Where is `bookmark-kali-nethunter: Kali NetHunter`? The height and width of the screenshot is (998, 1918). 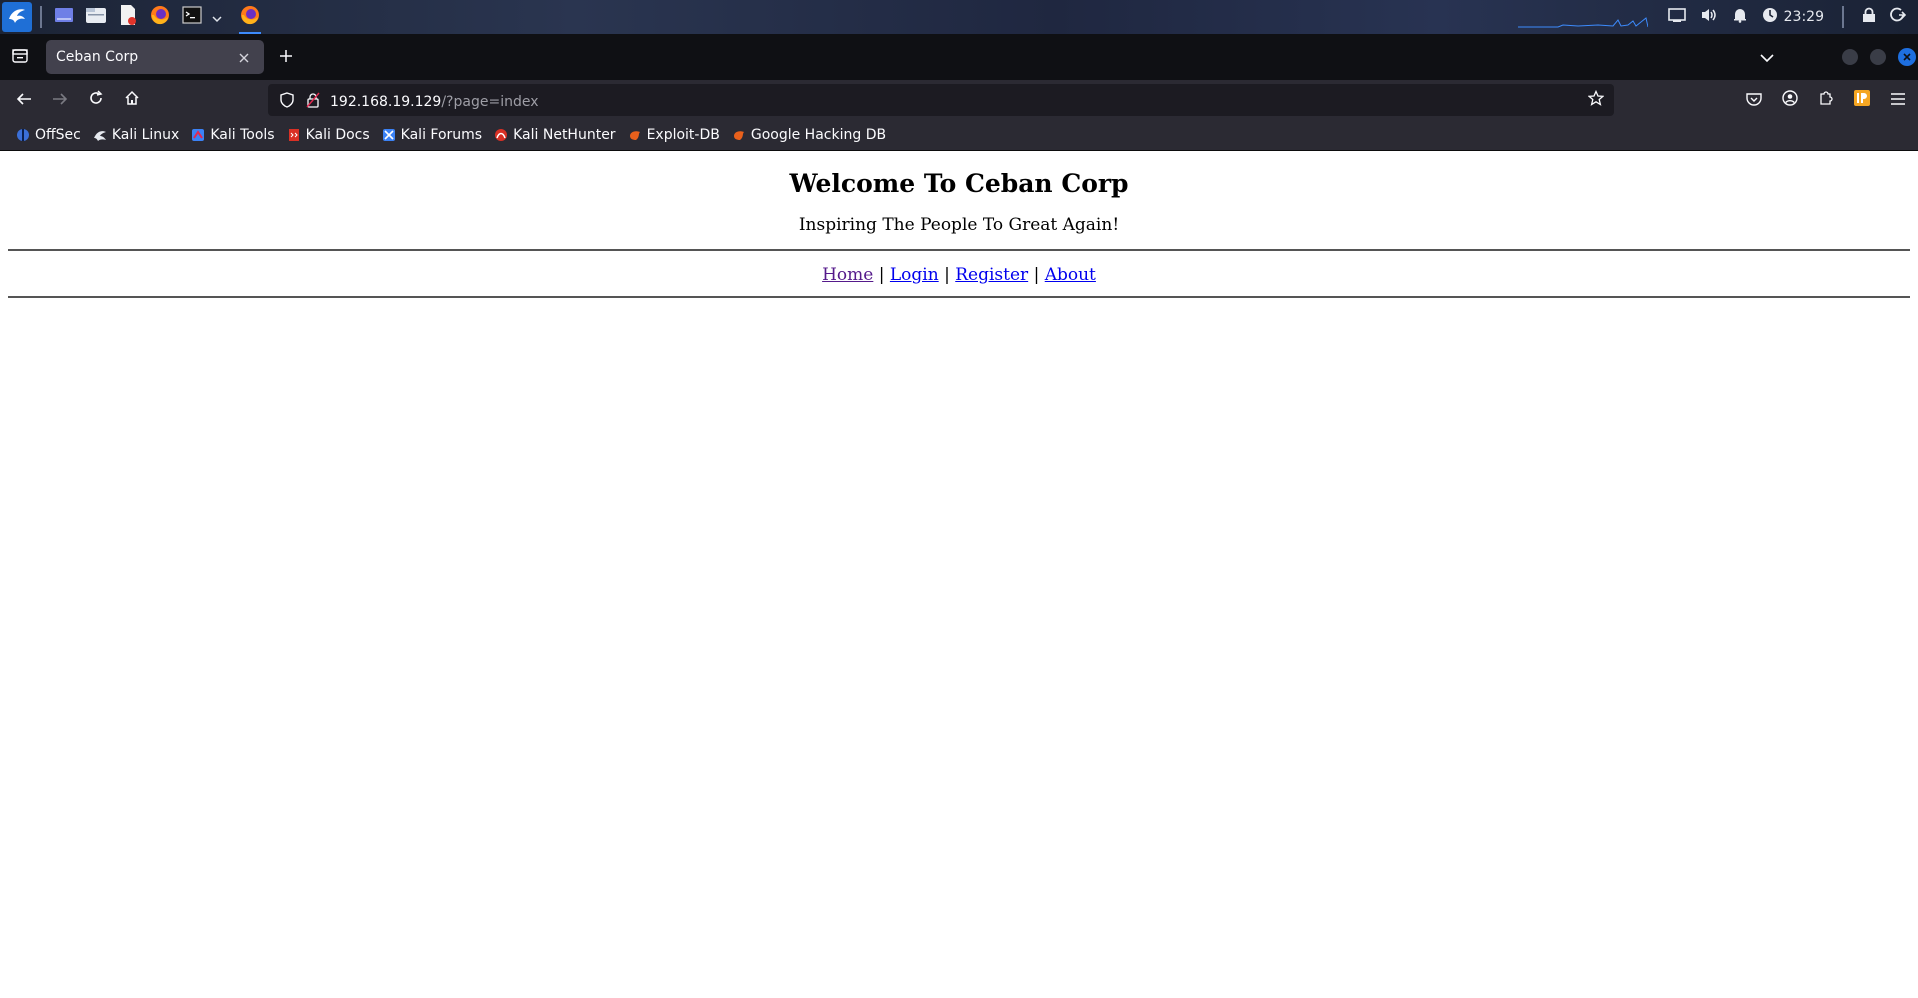
bookmark-kali-nethunter: Kali NetHunter is located at coordinates (554, 135).